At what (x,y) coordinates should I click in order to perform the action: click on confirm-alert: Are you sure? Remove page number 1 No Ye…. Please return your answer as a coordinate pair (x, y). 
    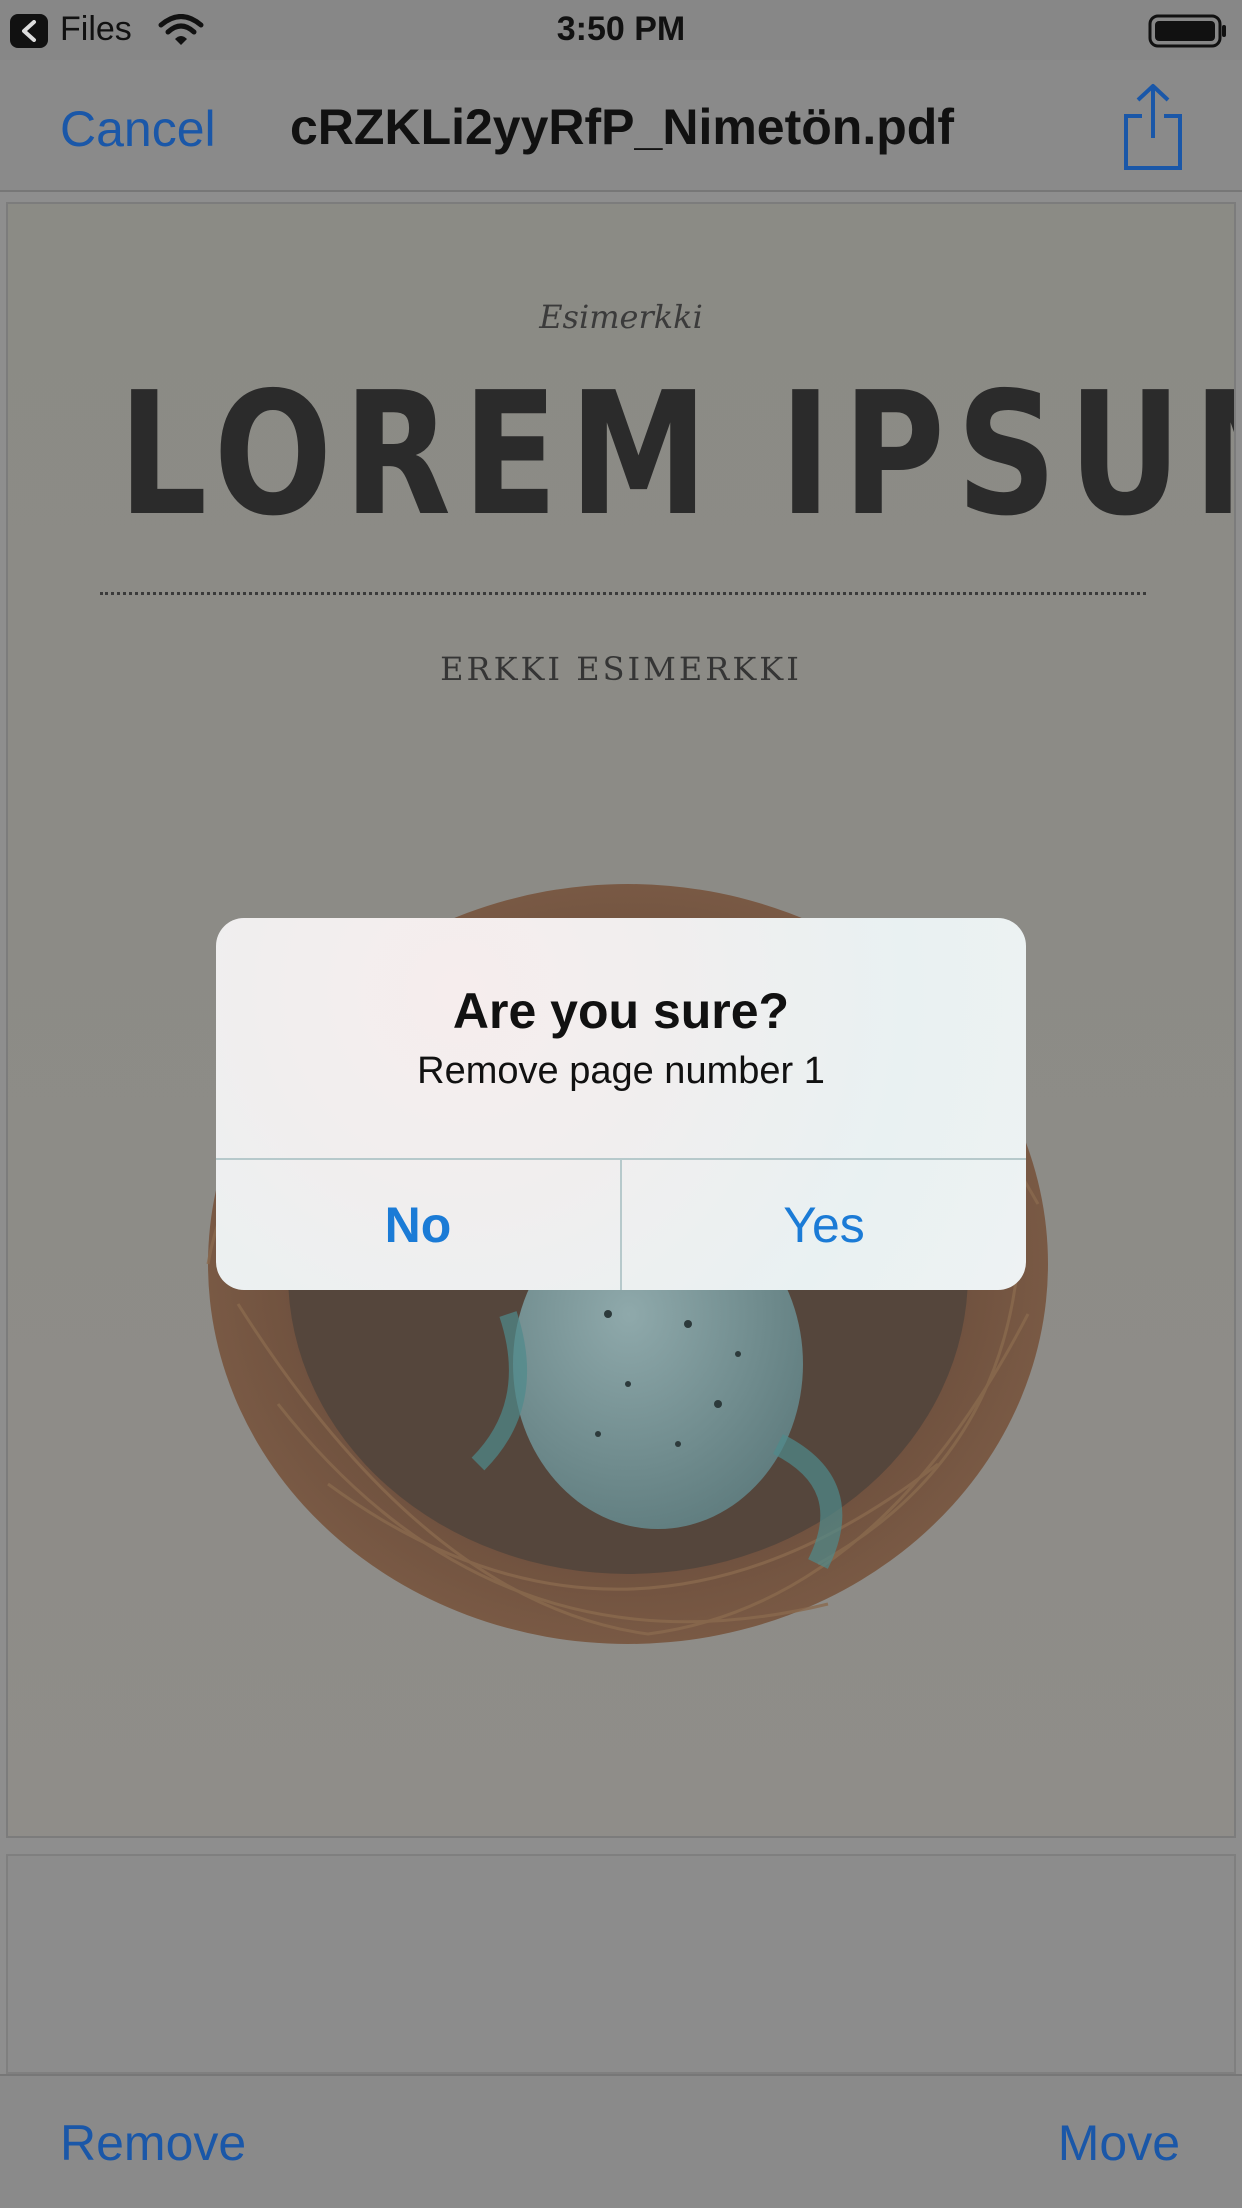
    Looking at the image, I should click on (621, 1104).